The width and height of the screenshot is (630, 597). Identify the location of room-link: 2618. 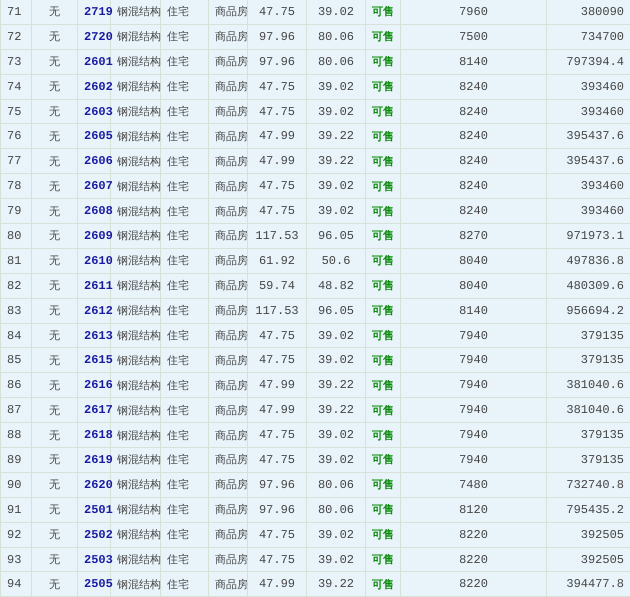
(98, 435).